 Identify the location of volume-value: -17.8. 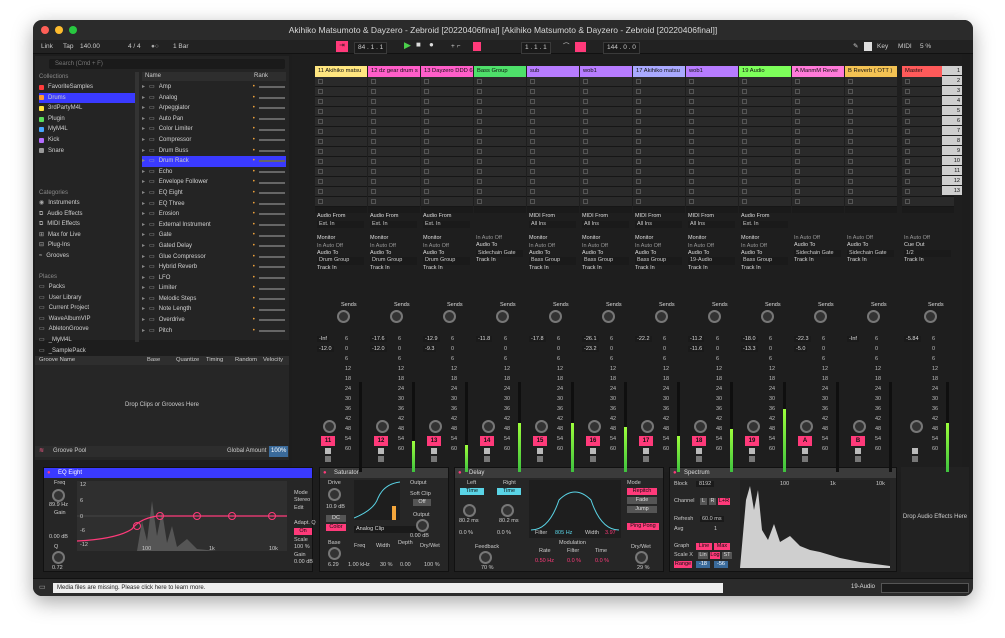
(537, 339).